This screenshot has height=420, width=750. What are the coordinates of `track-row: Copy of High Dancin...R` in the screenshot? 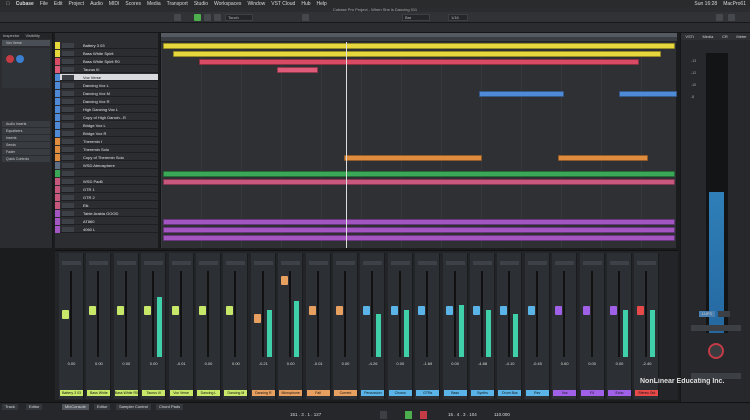 It's located at (106, 117).